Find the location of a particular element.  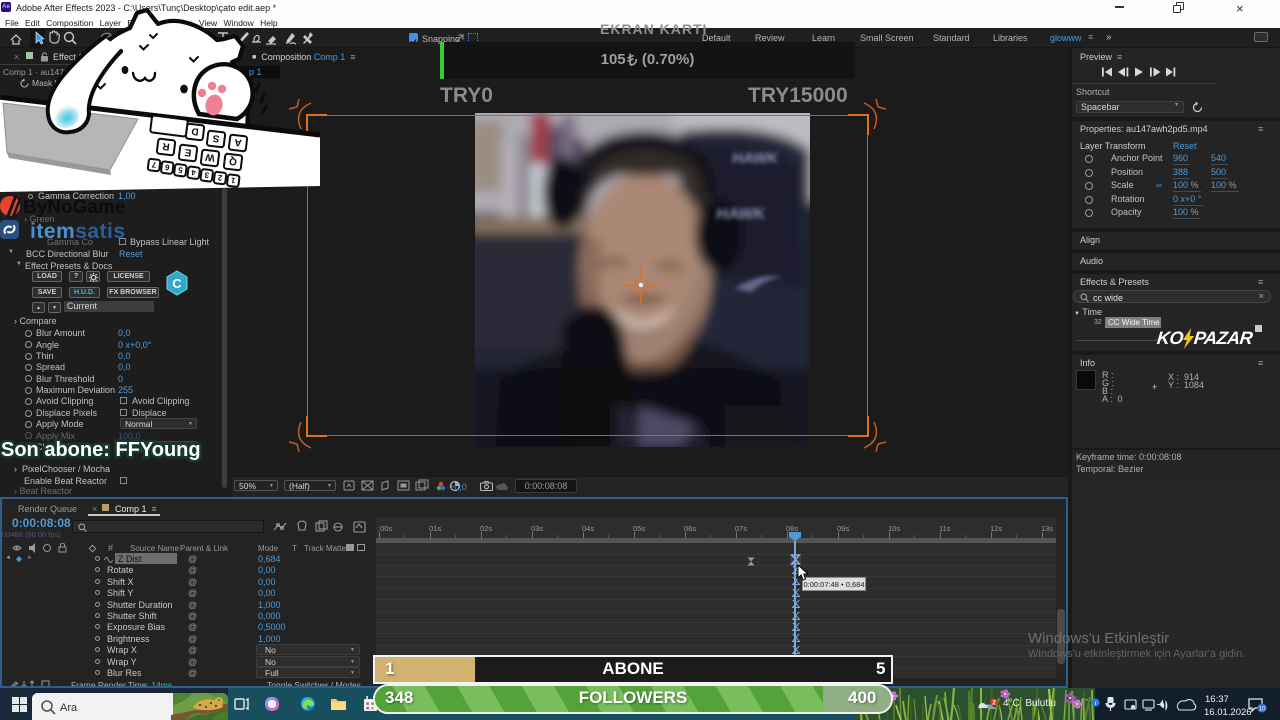

svg-text: 10 is located at coordinates (1262, 709).